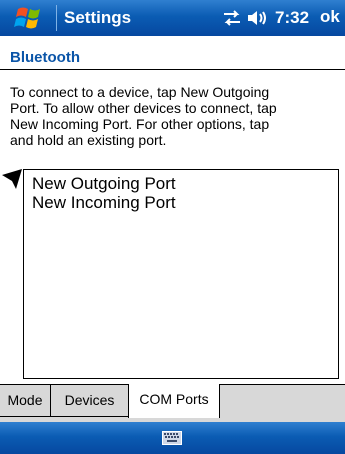  I want to click on tab-bar: Mode Devices COM Ports, so click(172, 403).